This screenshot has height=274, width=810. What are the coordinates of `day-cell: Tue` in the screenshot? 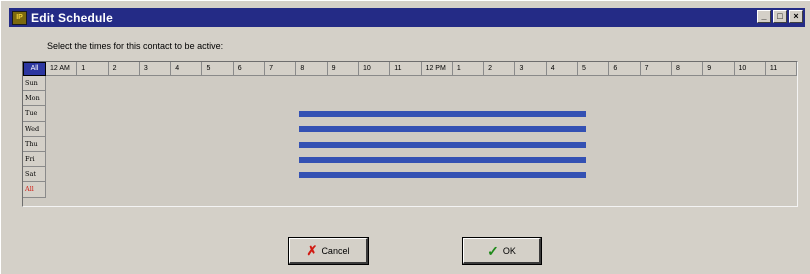 It's located at (34, 114).